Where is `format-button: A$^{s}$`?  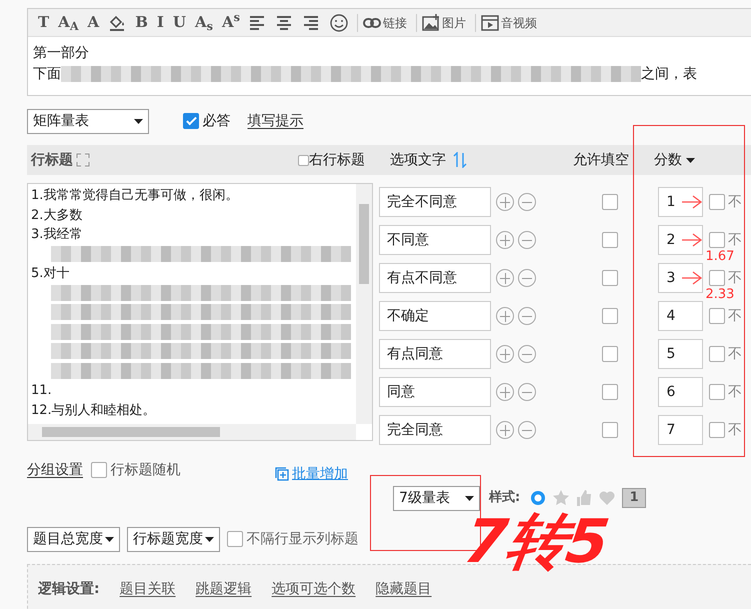 format-button: A$^{s}$ is located at coordinates (231, 22).